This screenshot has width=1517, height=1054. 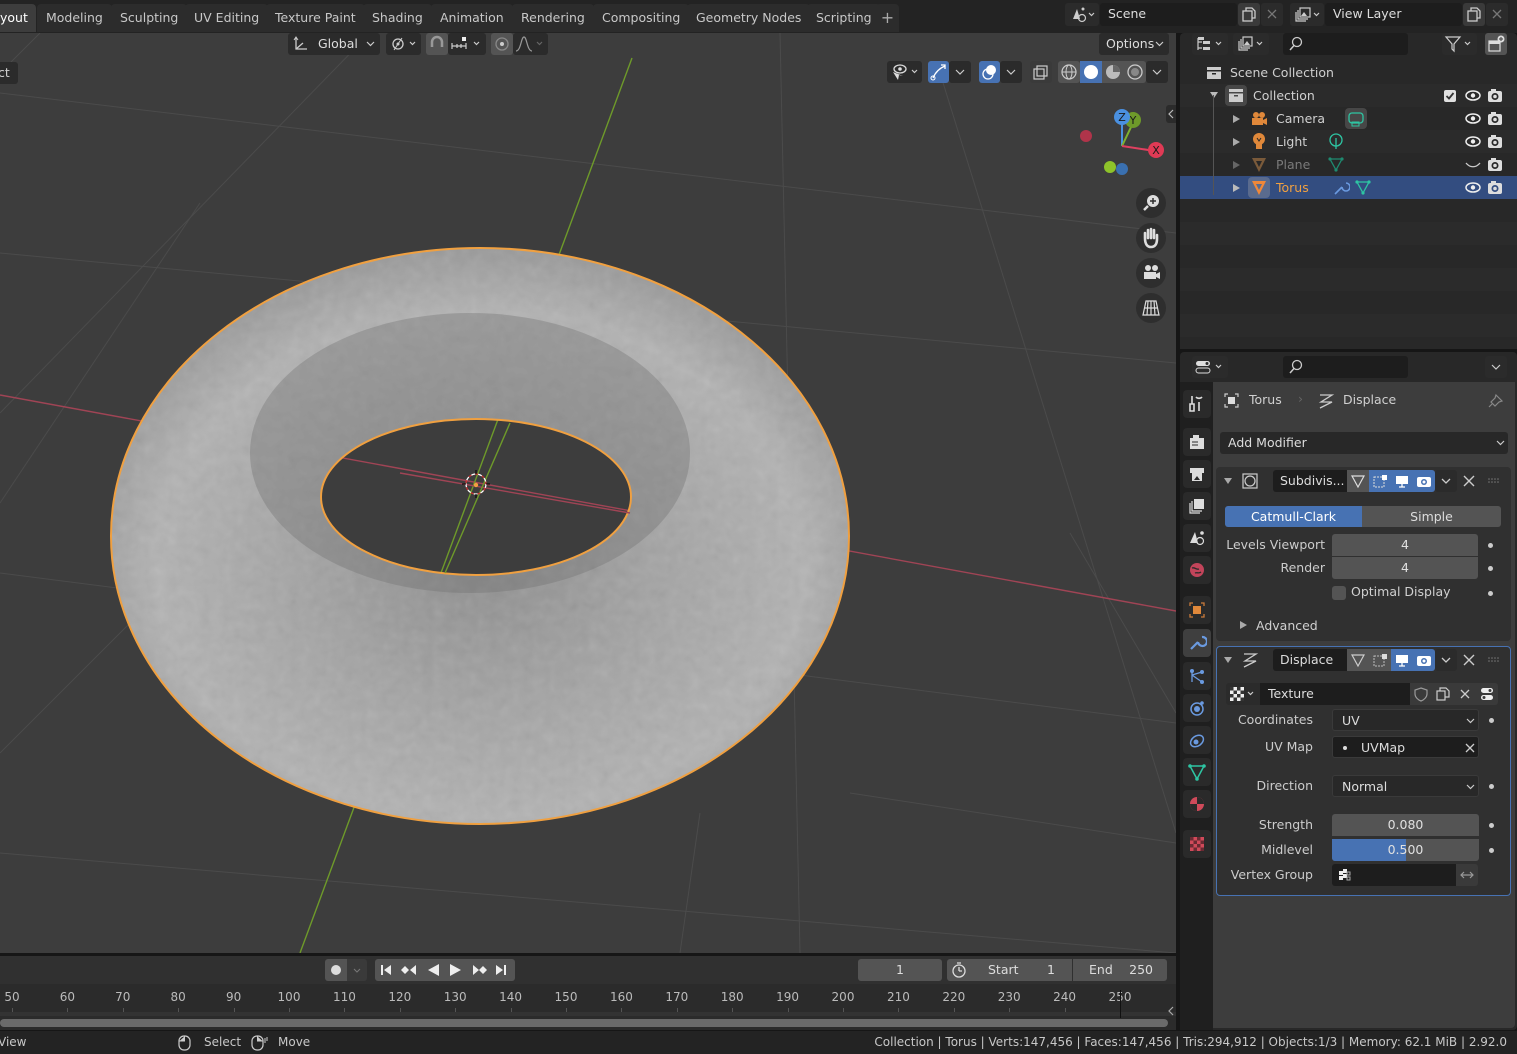 What do you see at coordinates (1122, 142) in the screenshot?
I see `navigation-gizmo: Y Z X` at bounding box center [1122, 142].